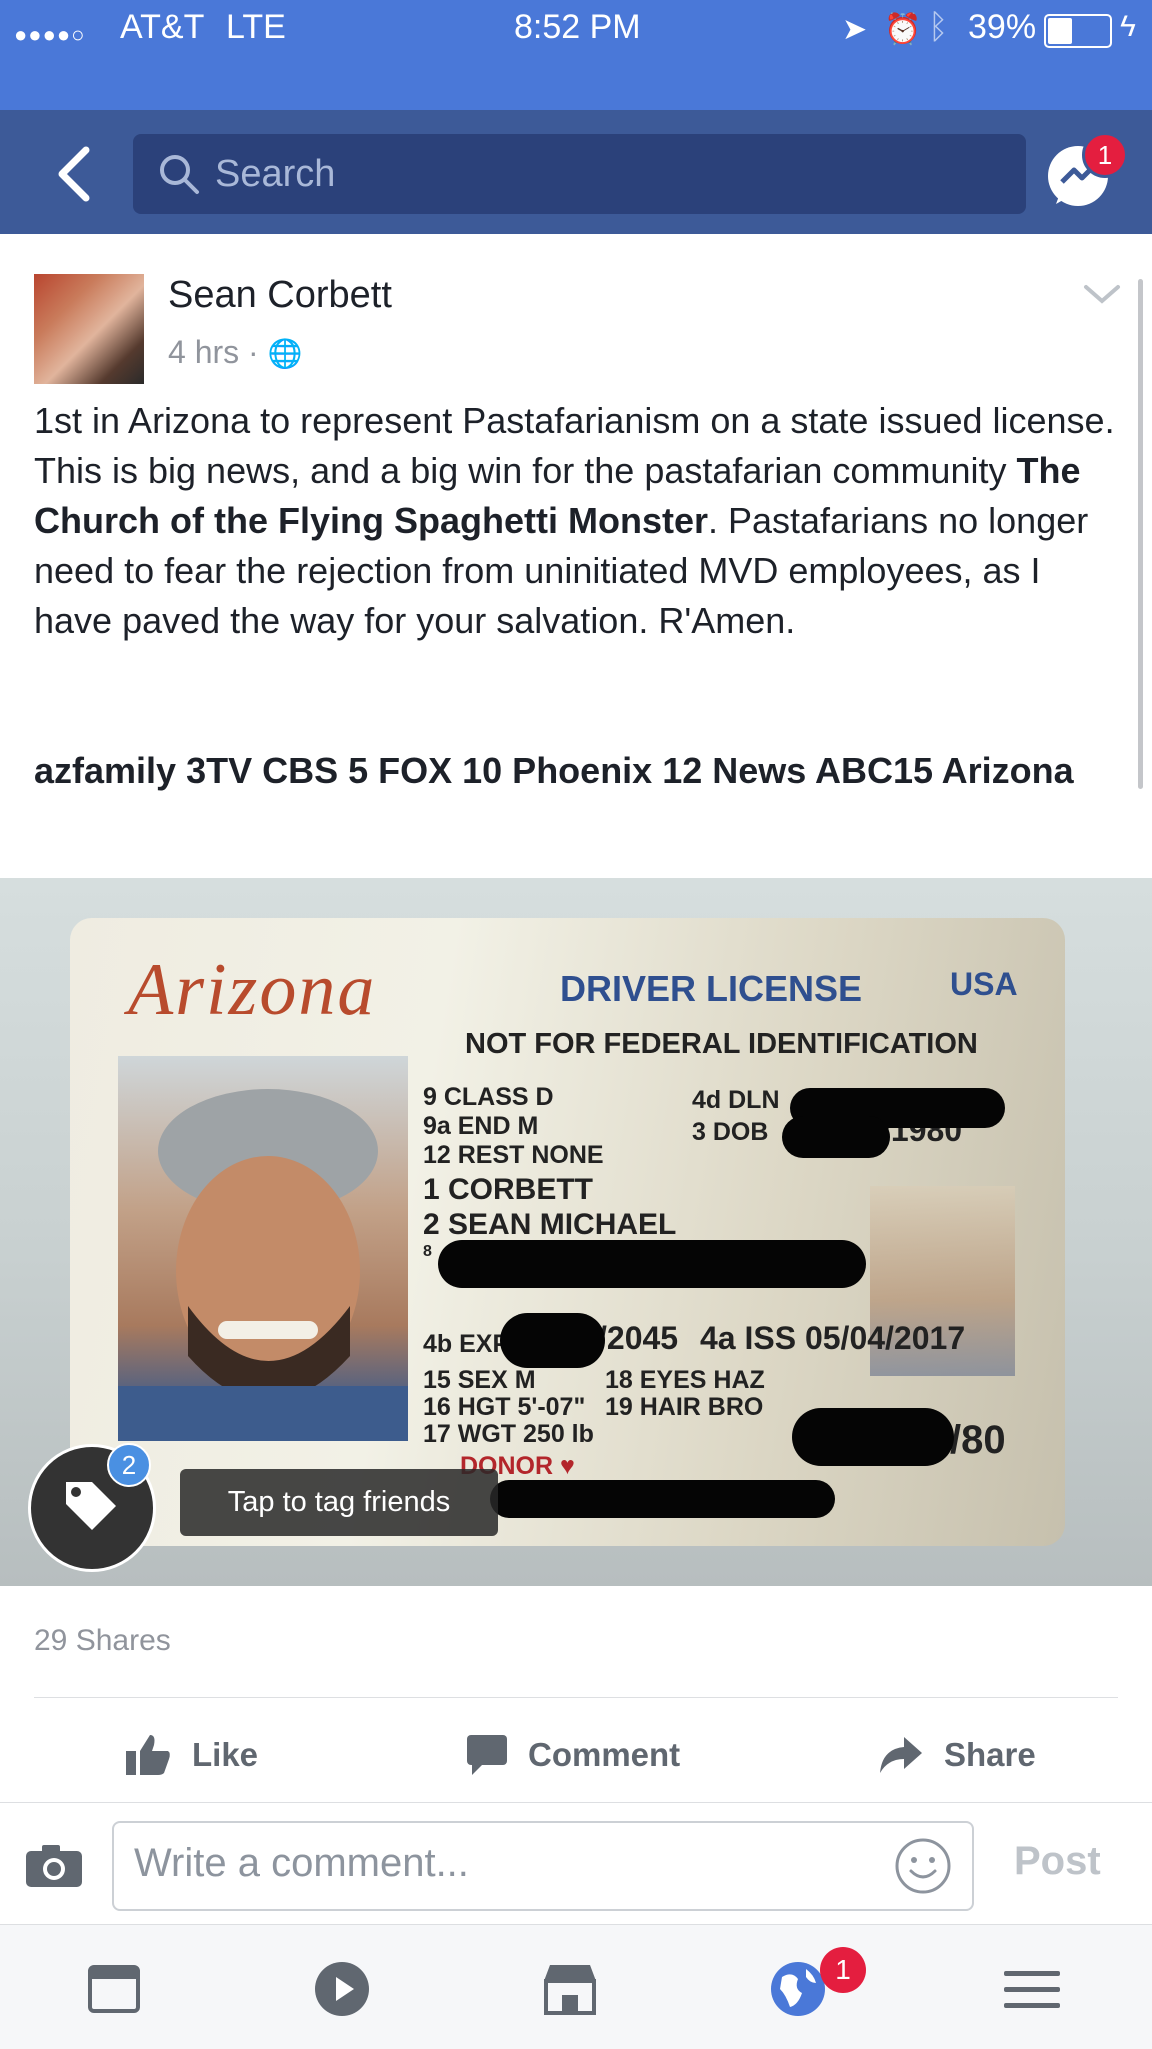  What do you see at coordinates (638, 1338) in the screenshot?
I see `license-exp-year: /2045` at bounding box center [638, 1338].